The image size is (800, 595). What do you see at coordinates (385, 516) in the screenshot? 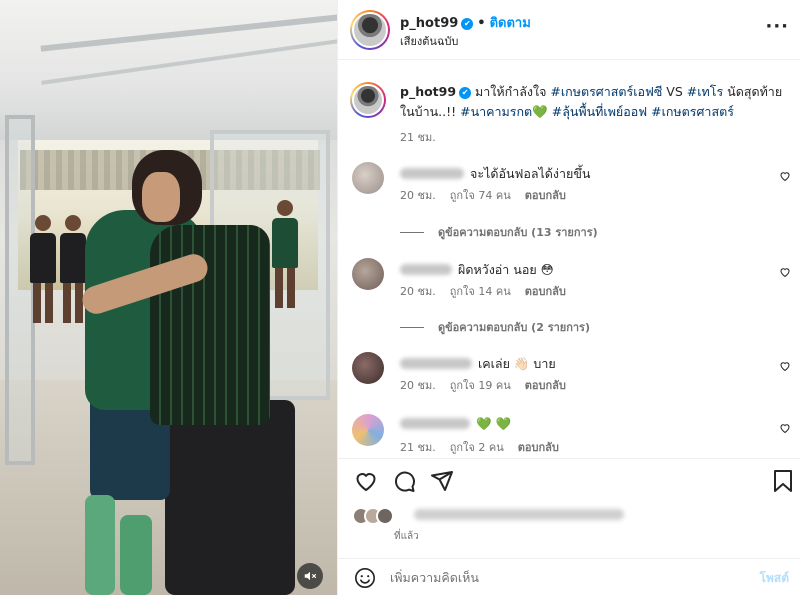
I see `liker-avatar` at bounding box center [385, 516].